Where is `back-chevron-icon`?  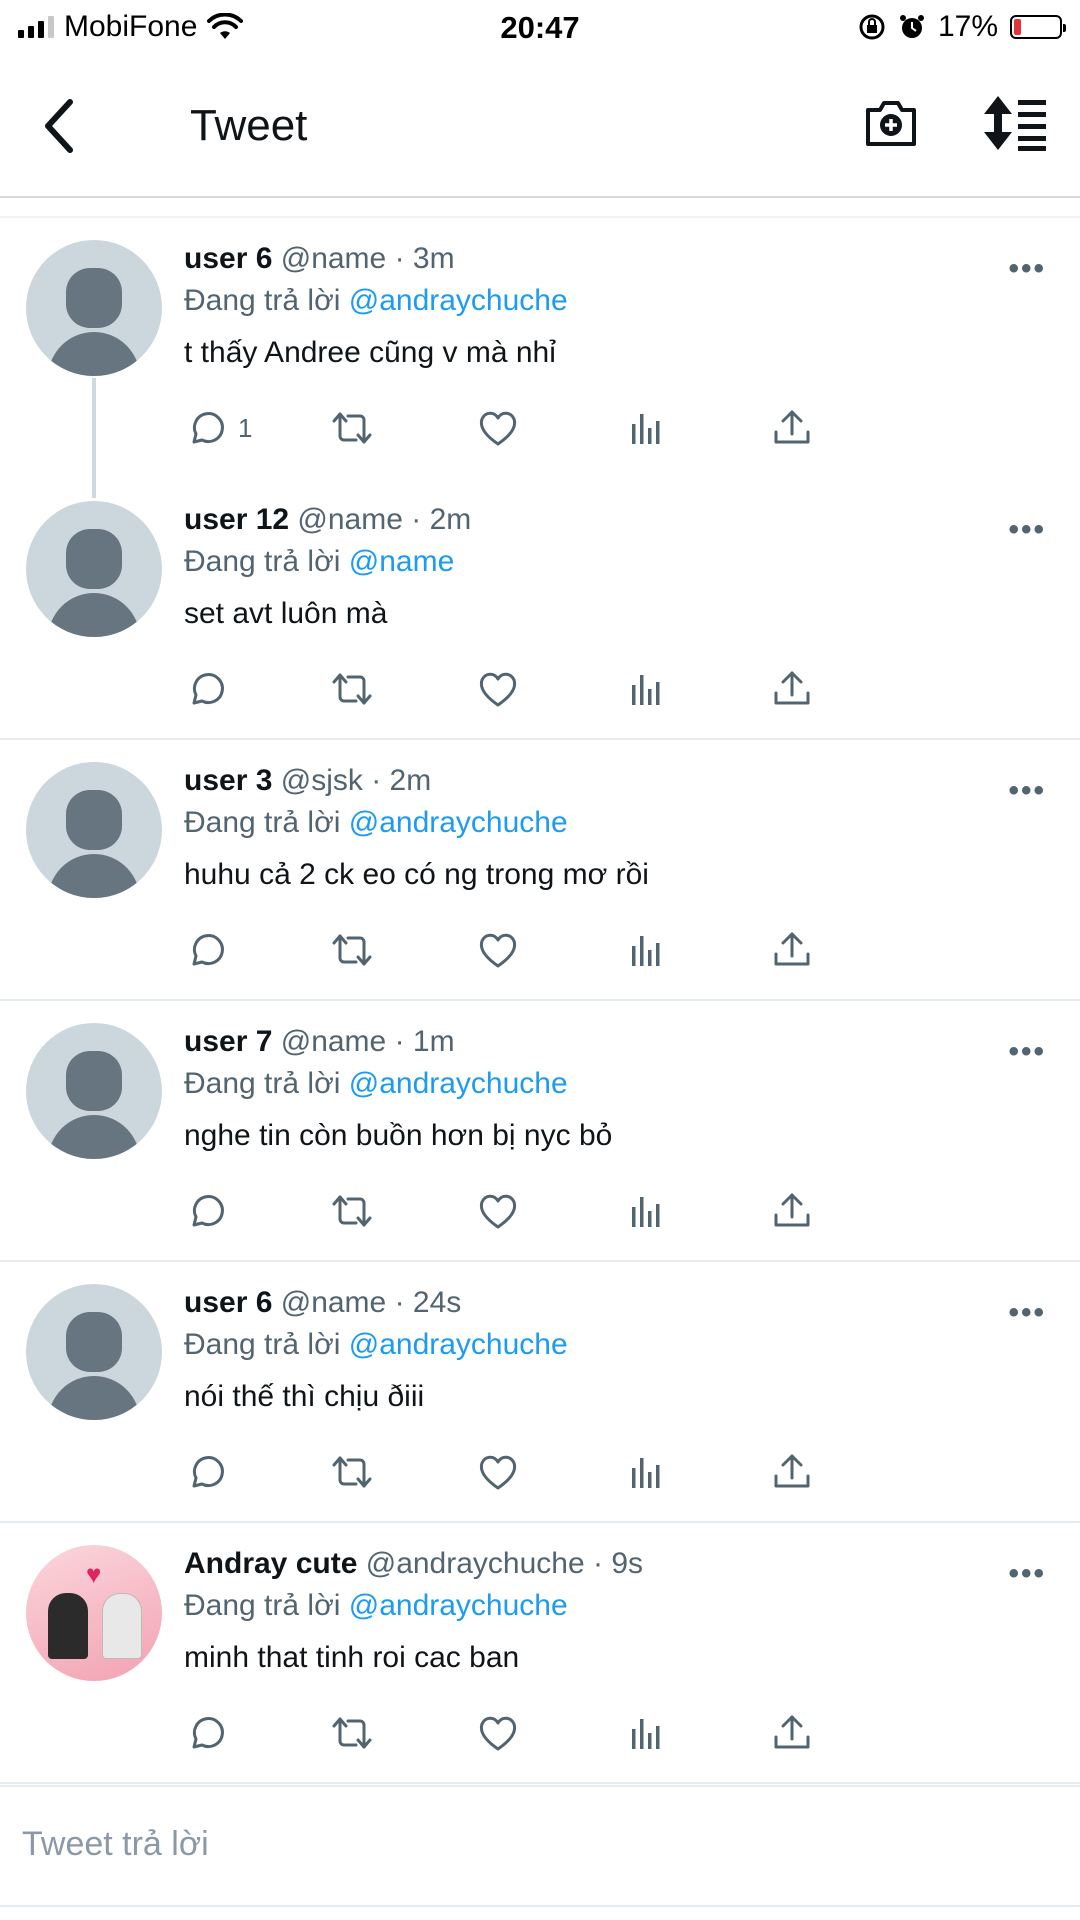 back-chevron-icon is located at coordinates (58, 126).